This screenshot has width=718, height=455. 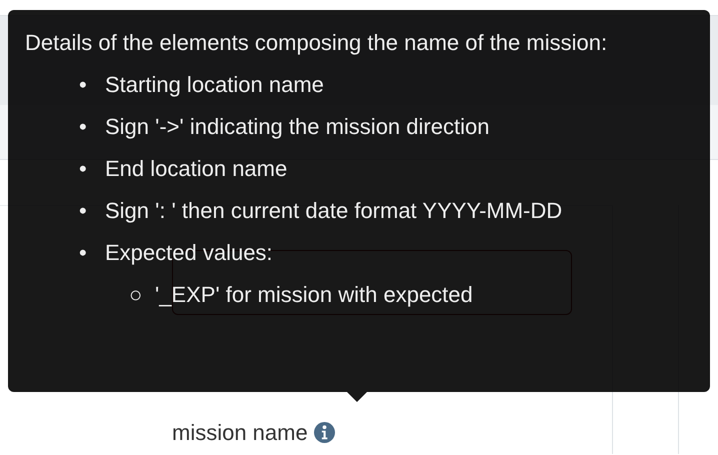 What do you see at coordinates (196, 168) in the screenshot?
I see `tooltip-list-item: End location name` at bounding box center [196, 168].